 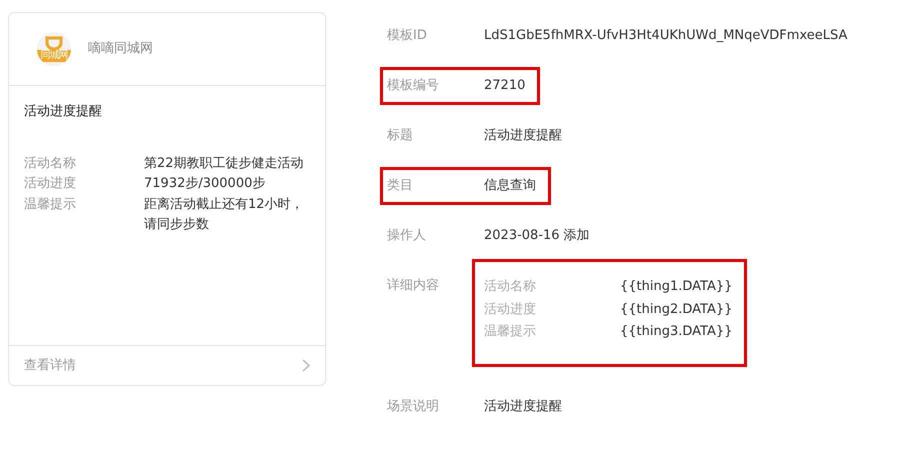 What do you see at coordinates (676, 287) in the screenshot?
I see `field-value: {{thing1.DATA}}` at bounding box center [676, 287].